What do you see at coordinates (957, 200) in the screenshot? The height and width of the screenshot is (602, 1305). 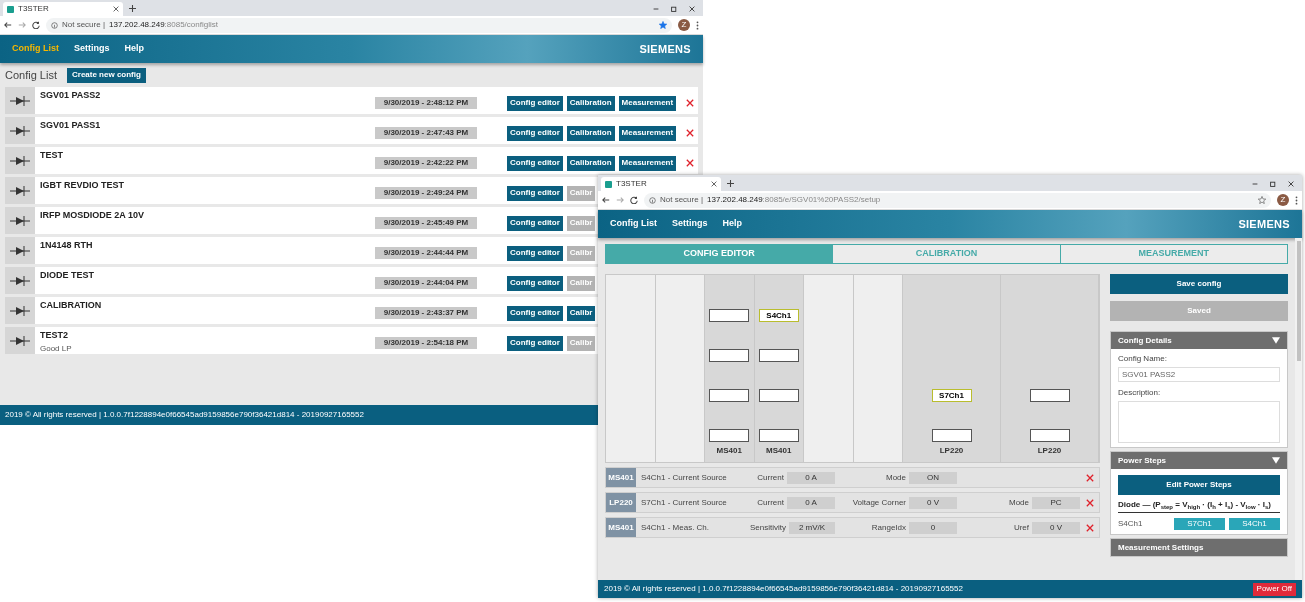 I see `address-bar: Not secure | 137.202.48.249:8085/e/SGV01%20PASS2/setup` at bounding box center [957, 200].